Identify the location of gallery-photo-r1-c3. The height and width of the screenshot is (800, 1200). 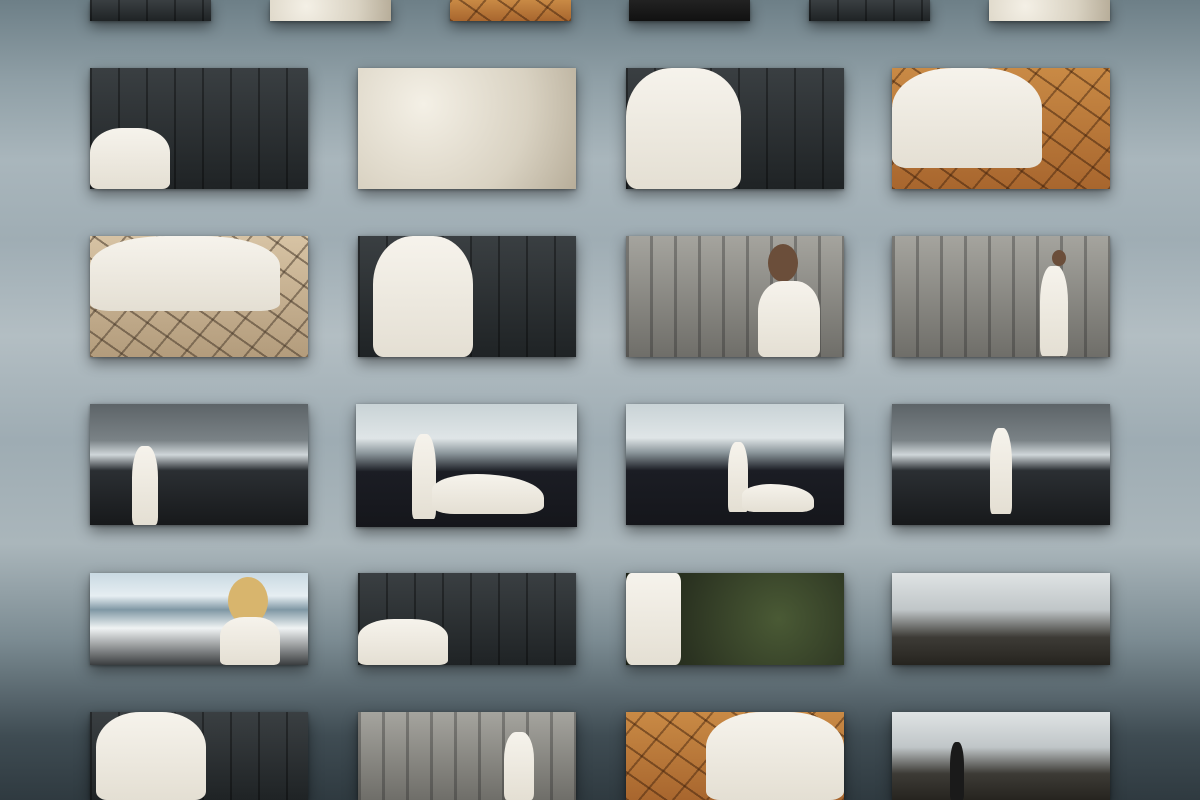
(1001, 128).